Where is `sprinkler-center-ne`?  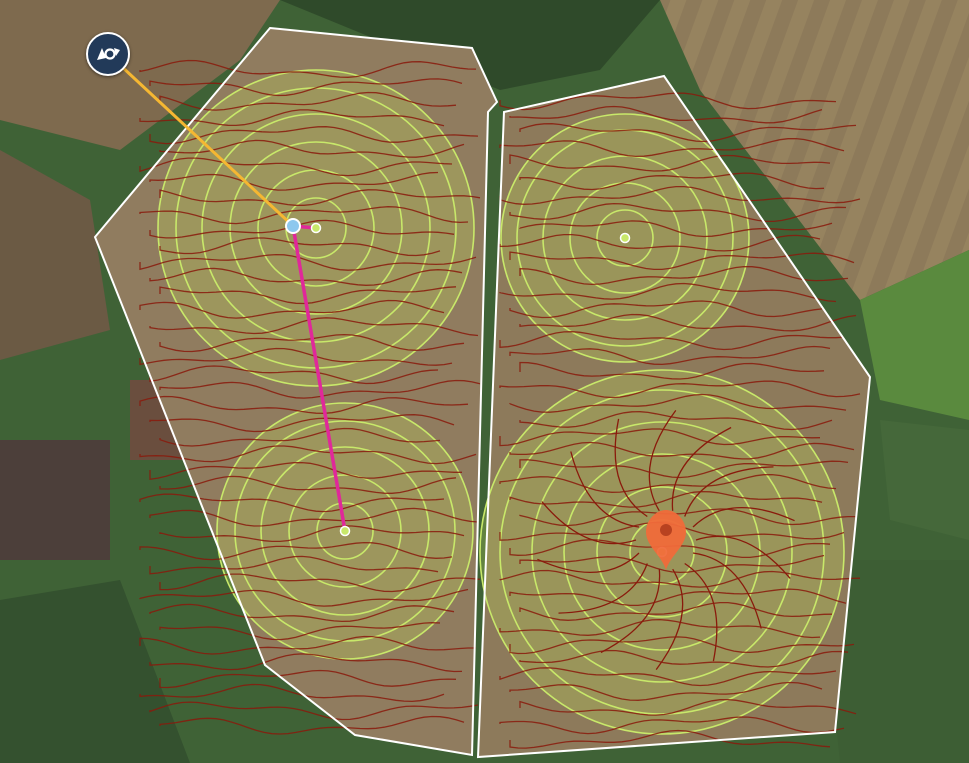 sprinkler-center-ne is located at coordinates (625, 238).